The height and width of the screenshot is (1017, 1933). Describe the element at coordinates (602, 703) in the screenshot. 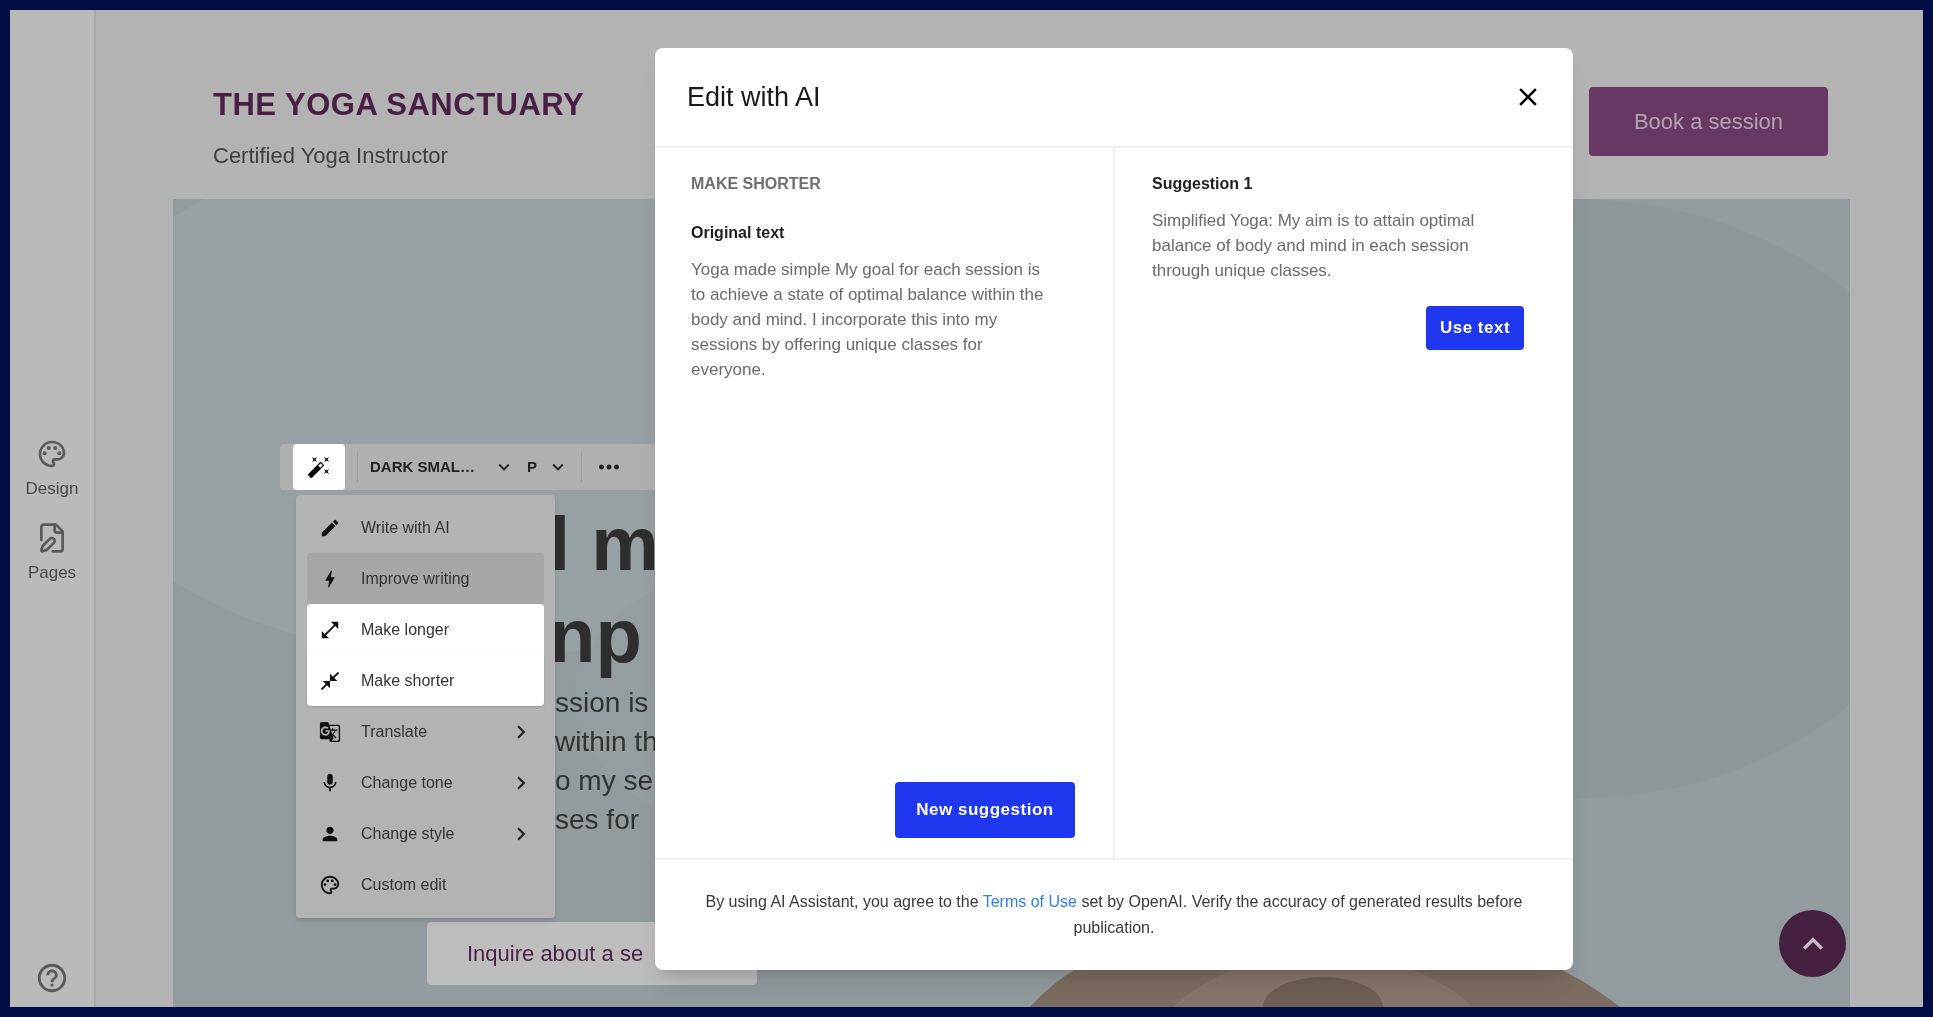

I see `hero-text: ssion is` at that location.